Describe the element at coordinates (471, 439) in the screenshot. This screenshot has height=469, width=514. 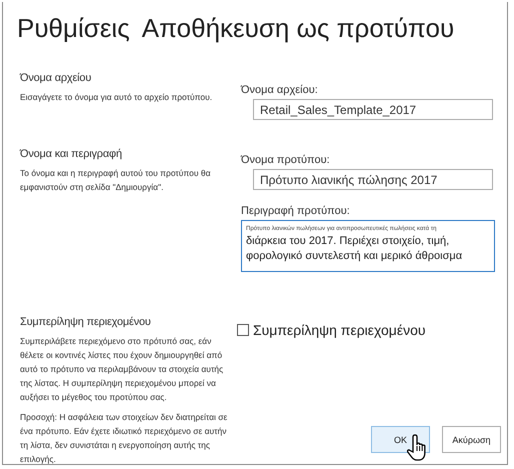
I see `dialog-button: Ακύρωση` at that location.